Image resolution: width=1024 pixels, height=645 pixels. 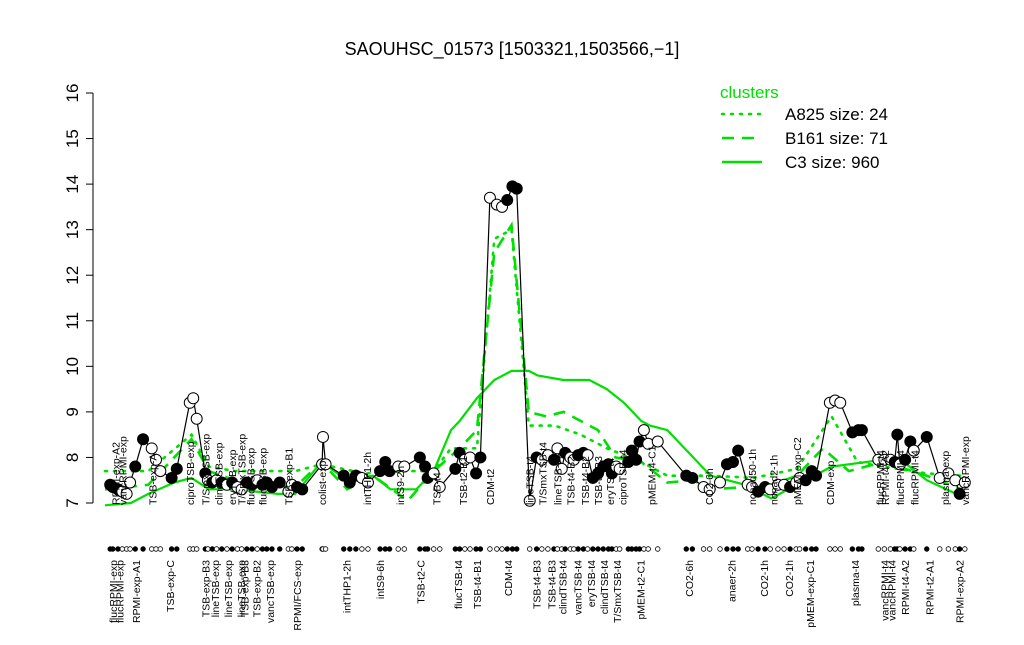 I want to click on x-axis-label: TSB-exp-B3, so click(x=245, y=588).